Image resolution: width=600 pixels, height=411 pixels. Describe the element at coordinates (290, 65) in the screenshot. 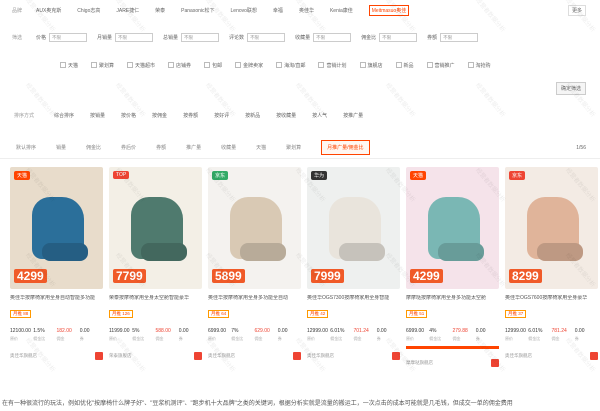

I see `filter-checkbox: 海淘/直邮` at that location.